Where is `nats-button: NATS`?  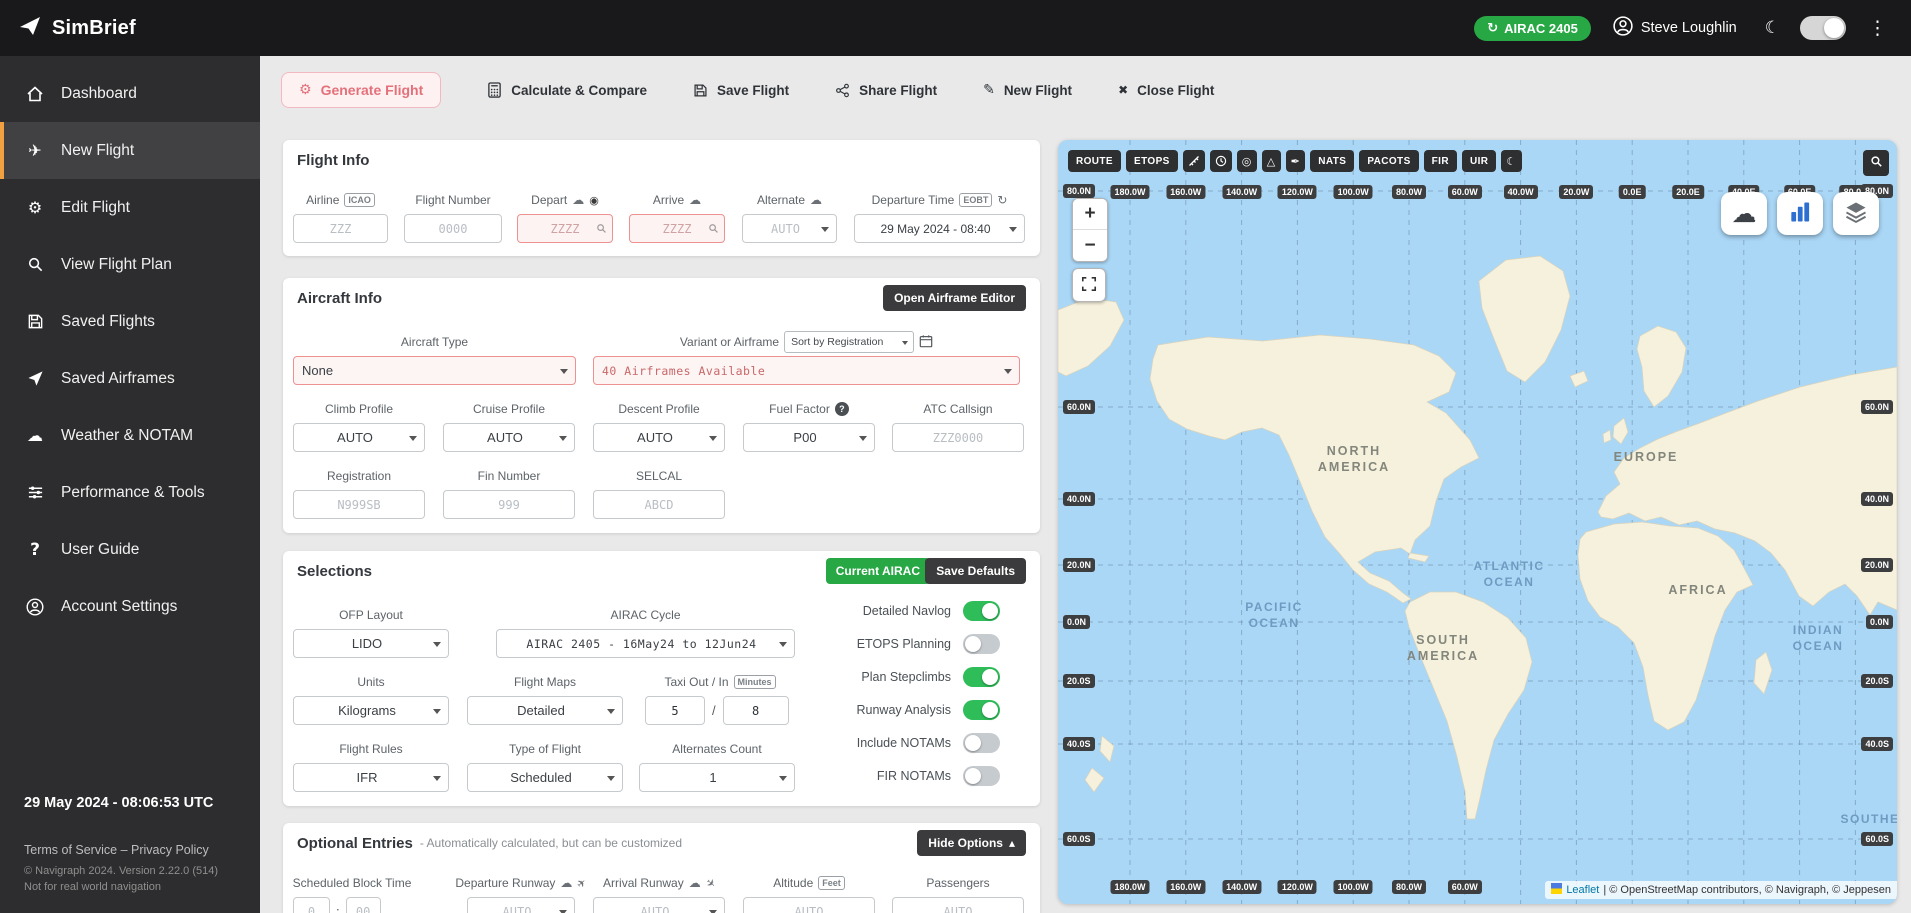
nats-button: NATS is located at coordinates (1332, 161).